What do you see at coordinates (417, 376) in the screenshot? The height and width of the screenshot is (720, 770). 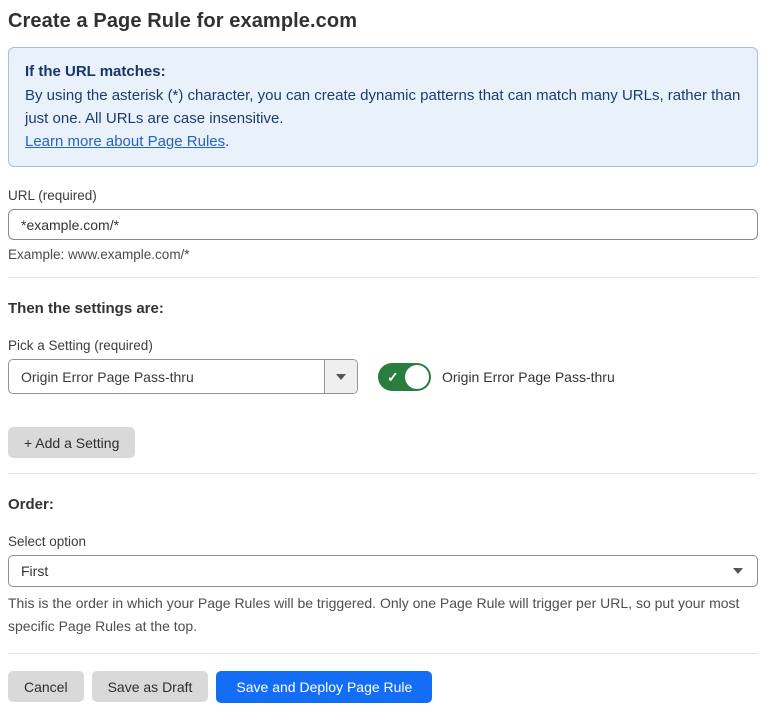 I see `toggle-knob` at bounding box center [417, 376].